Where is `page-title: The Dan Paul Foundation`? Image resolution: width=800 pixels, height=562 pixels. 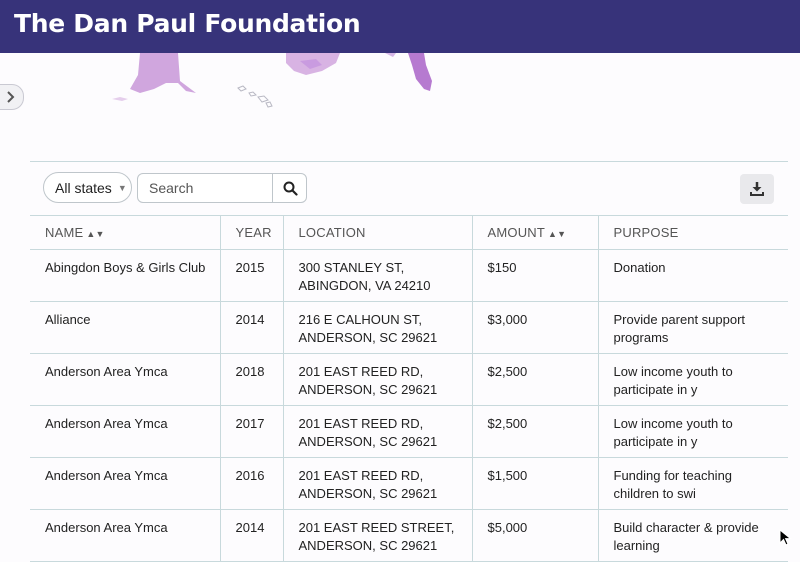
page-title: The Dan Paul Foundation is located at coordinates (187, 23).